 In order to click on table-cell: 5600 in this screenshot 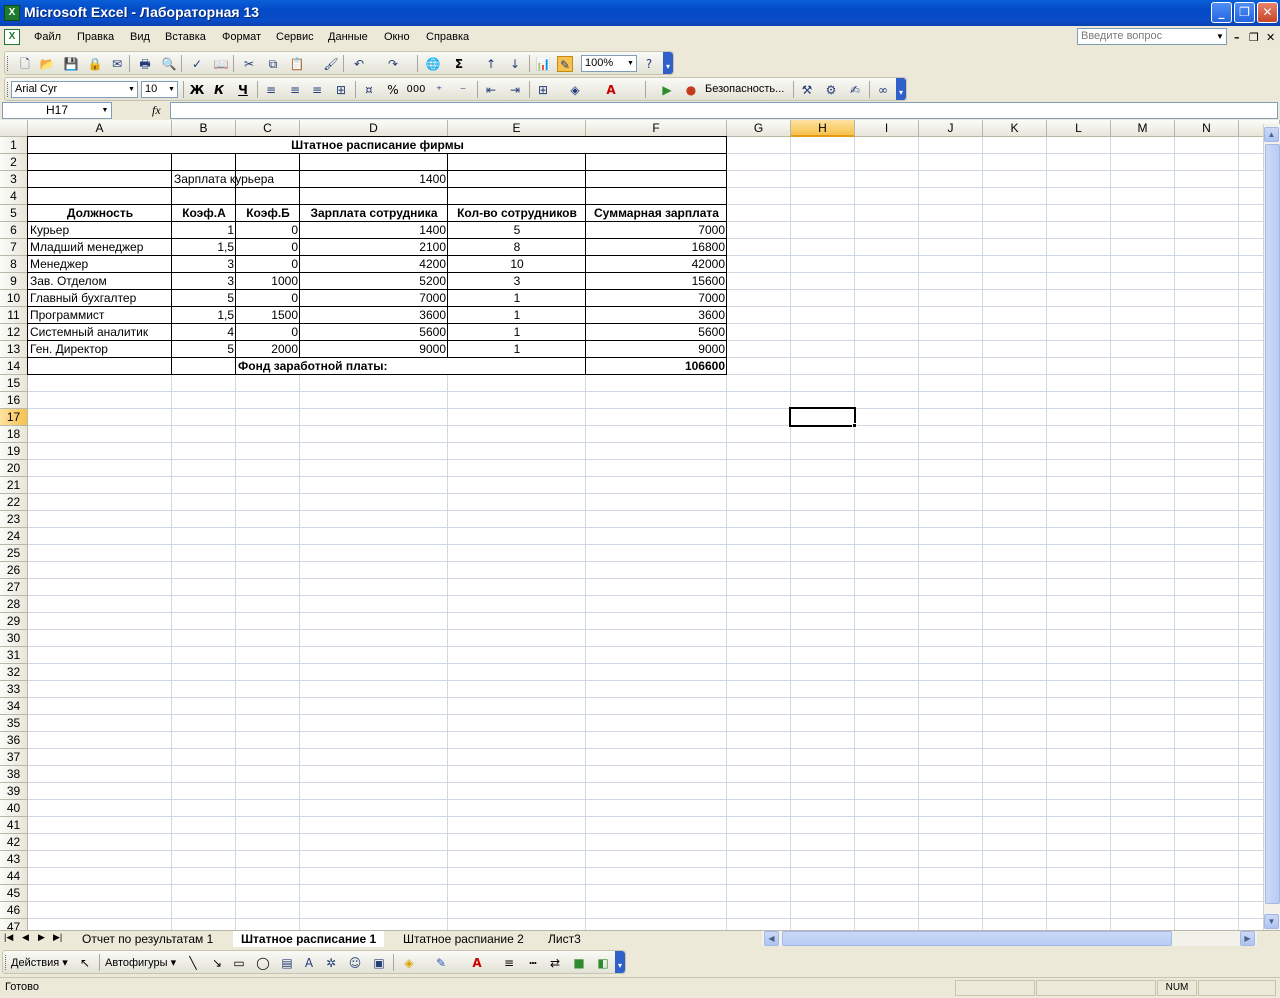, I will do `click(656, 332)`.